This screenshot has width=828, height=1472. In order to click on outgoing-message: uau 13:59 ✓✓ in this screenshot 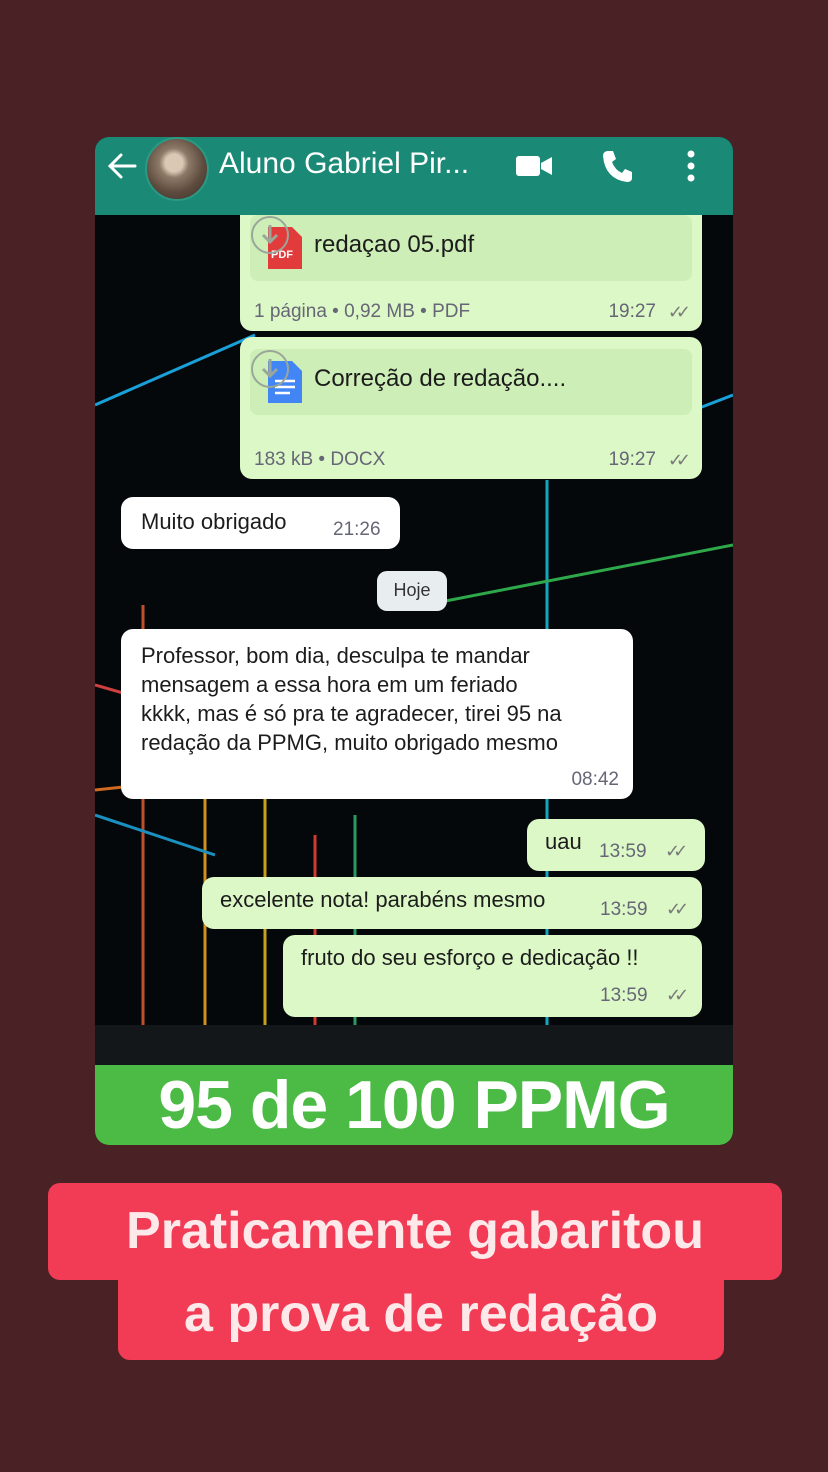, I will do `click(616, 845)`.